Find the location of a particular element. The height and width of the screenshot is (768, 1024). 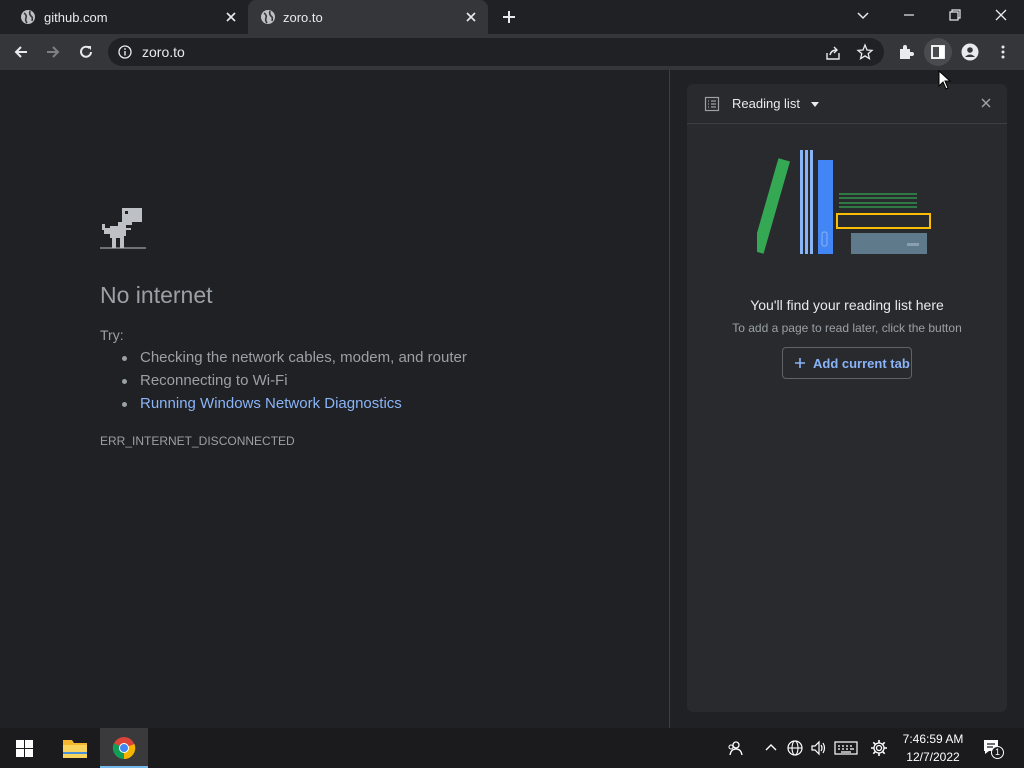

tab-github: github.com is located at coordinates (124, 17).